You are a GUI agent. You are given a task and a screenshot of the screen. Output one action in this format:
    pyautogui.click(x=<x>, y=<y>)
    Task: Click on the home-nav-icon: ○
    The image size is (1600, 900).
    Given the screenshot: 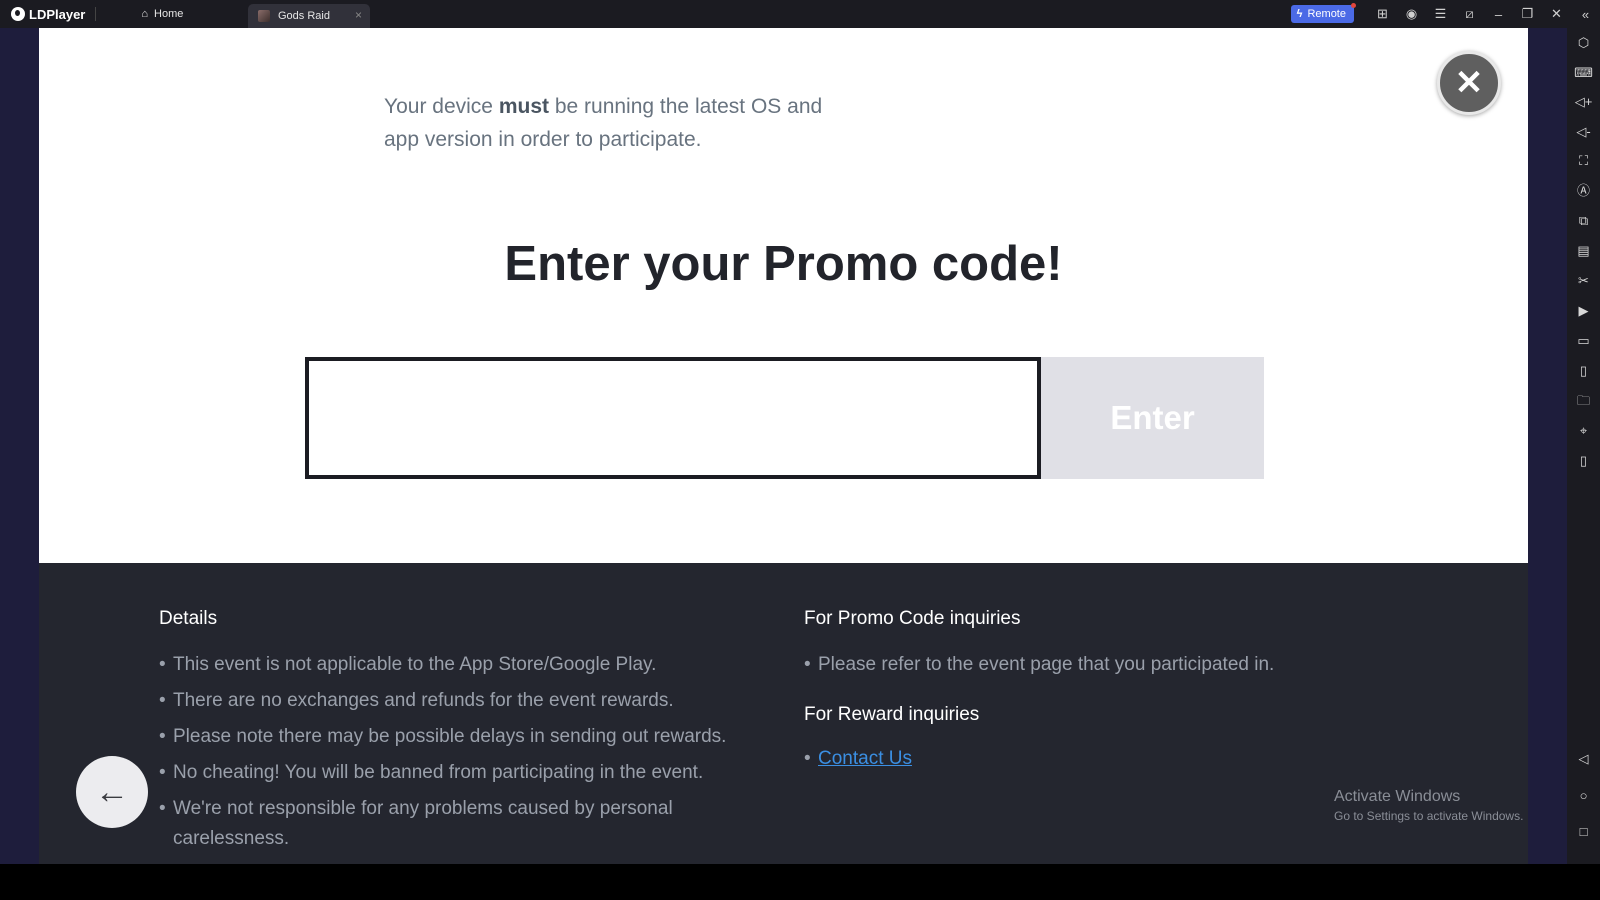 What is the action you would take?
    pyautogui.click(x=1583, y=796)
    